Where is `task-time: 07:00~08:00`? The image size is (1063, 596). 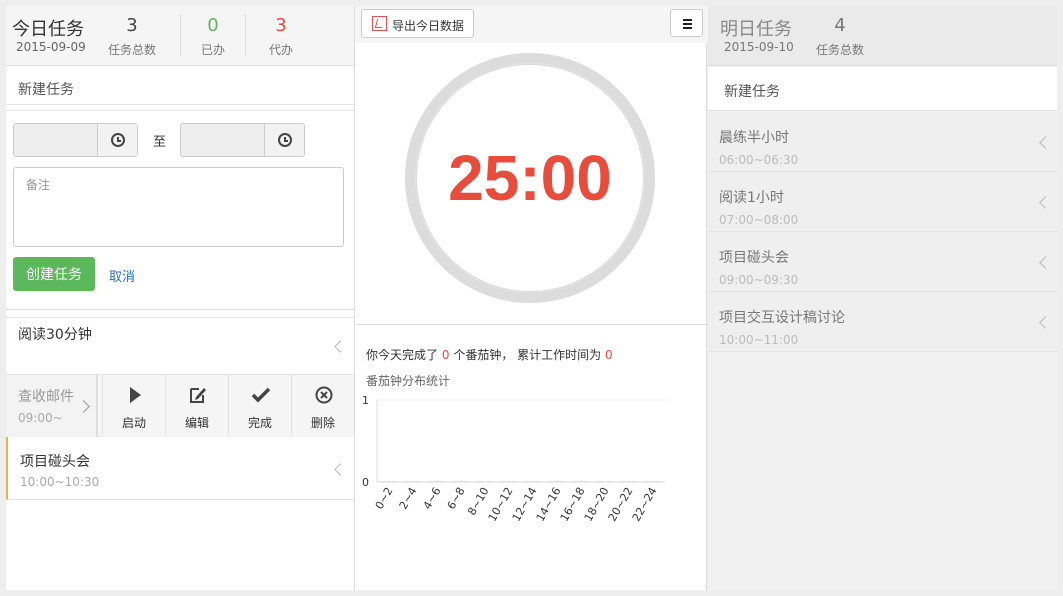
task-time: 07:00~08:00 is located at coordinates (759, 220).